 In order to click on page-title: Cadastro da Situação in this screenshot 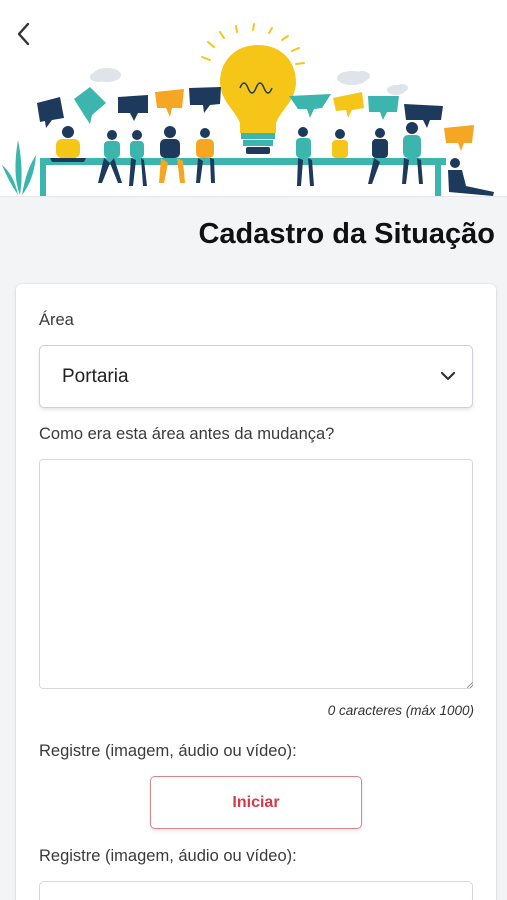, I will do `click(346, 234)`.